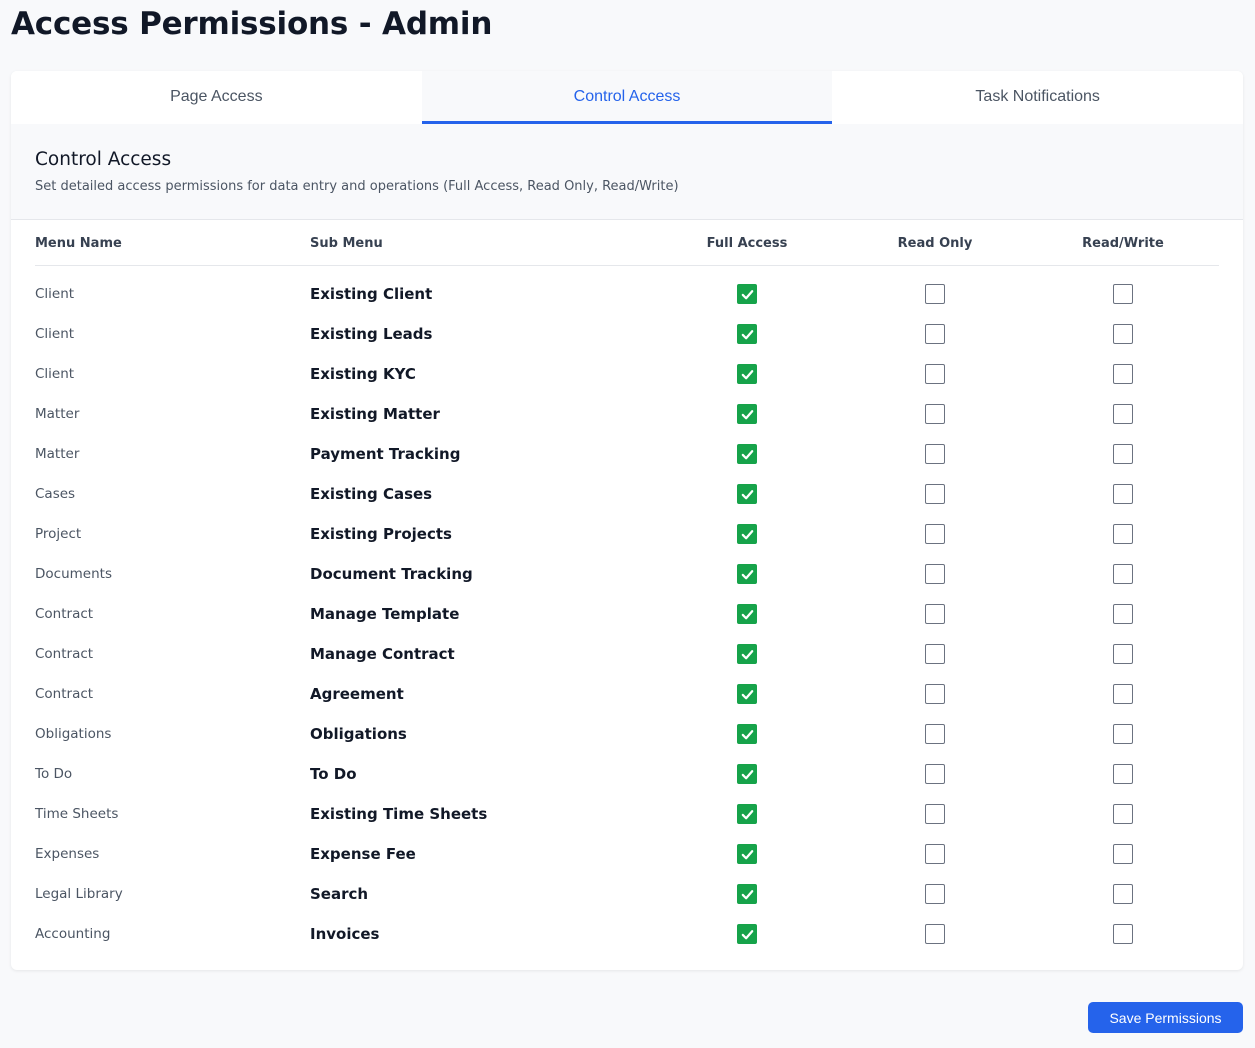 The image size is (1255, 1048). What do you see at coordinates (363, 374) in the screenshot?
I see `sub-menu-cell: Existing KYC` at bounding box center [363, 374].